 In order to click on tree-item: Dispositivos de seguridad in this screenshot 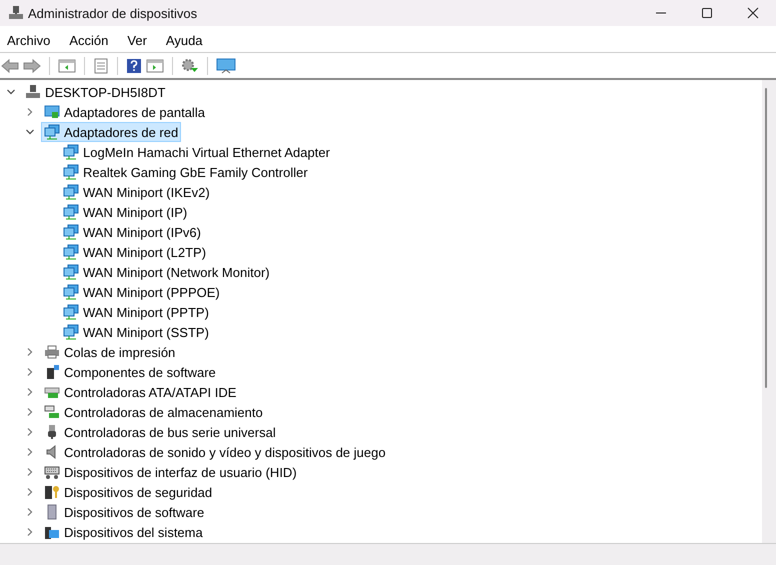, I will do `click(128, 492)`.